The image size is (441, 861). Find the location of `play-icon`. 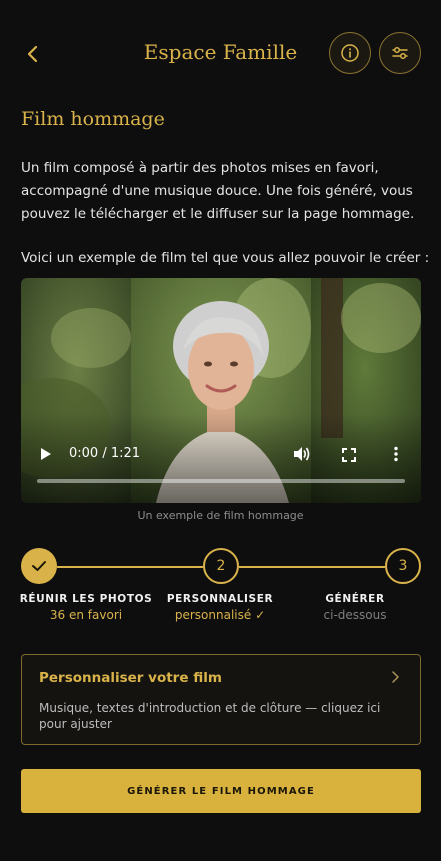

play-icon is located at coordinates (46, 454).